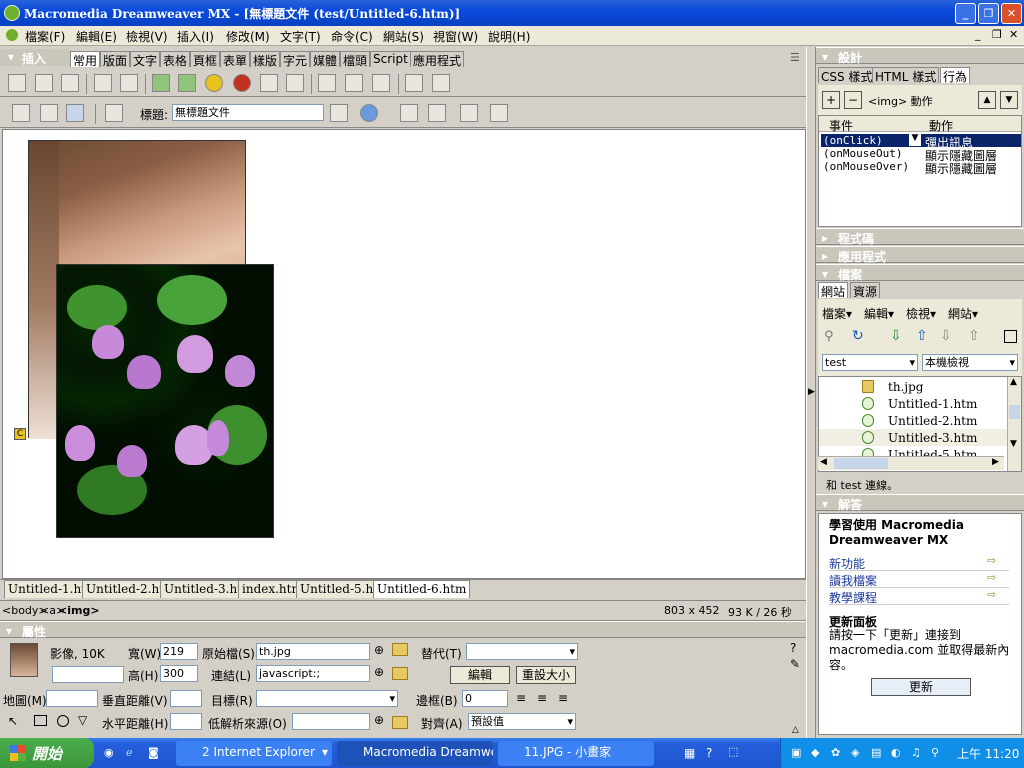  What do you see at coordinates (906, 75) in the screenshot?
I see `tab-html-styles: HTML 樣式` at bounding box center [906, 75].